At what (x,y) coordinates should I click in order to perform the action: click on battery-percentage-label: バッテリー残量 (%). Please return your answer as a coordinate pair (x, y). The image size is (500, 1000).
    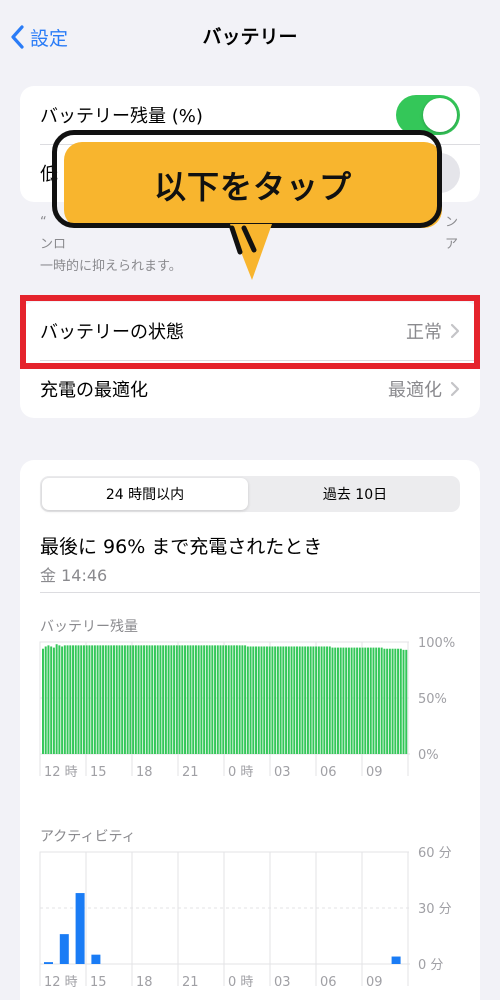
    Looking at the image, I should click on (121, 116).